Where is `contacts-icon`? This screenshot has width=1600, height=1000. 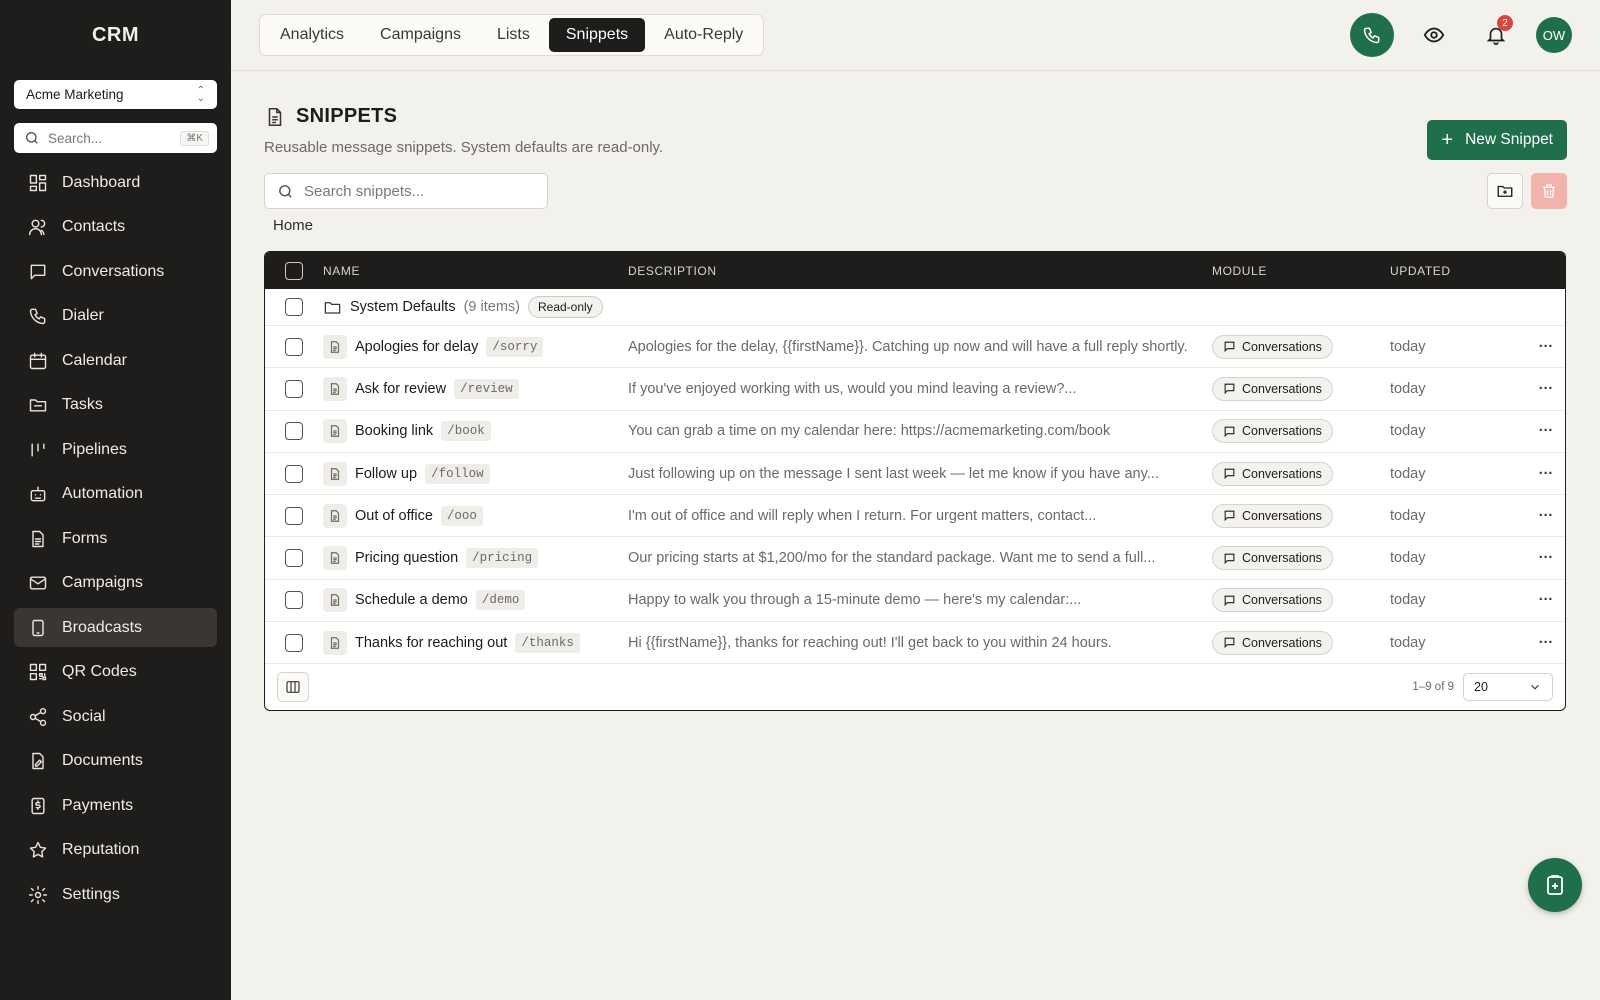
contacts-icon is located at coordinates (37, 227).